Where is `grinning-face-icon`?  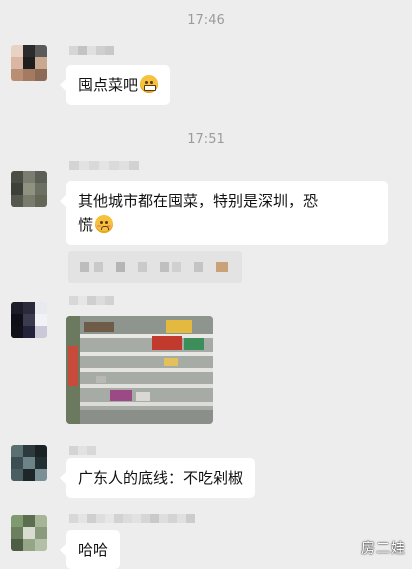 grinning-face-icon is located at coordinates (149, 84).